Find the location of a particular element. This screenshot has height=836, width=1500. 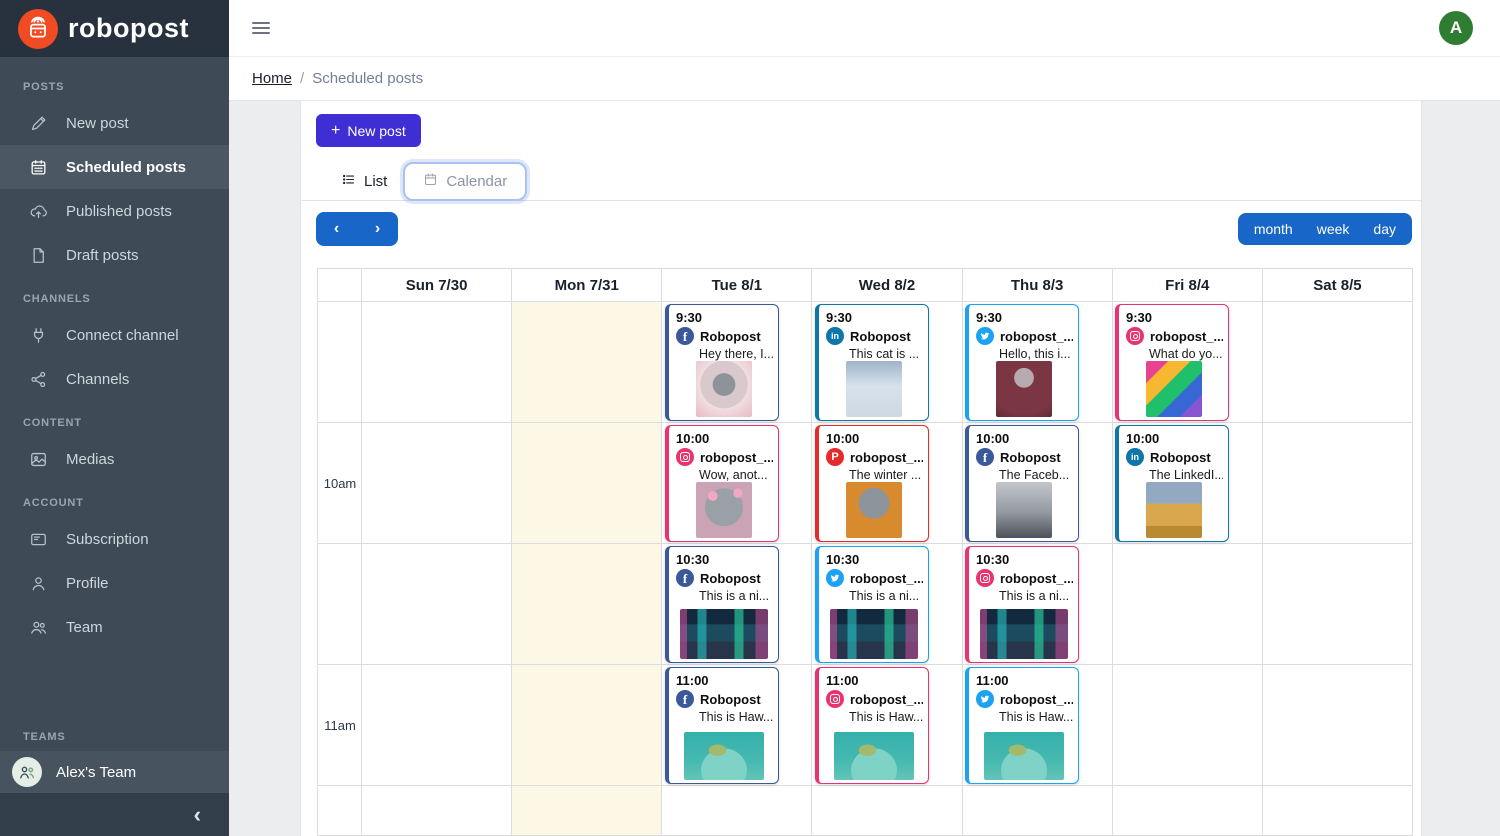

sidebar-item-channels: Channels is located at coordinates (114, 379).